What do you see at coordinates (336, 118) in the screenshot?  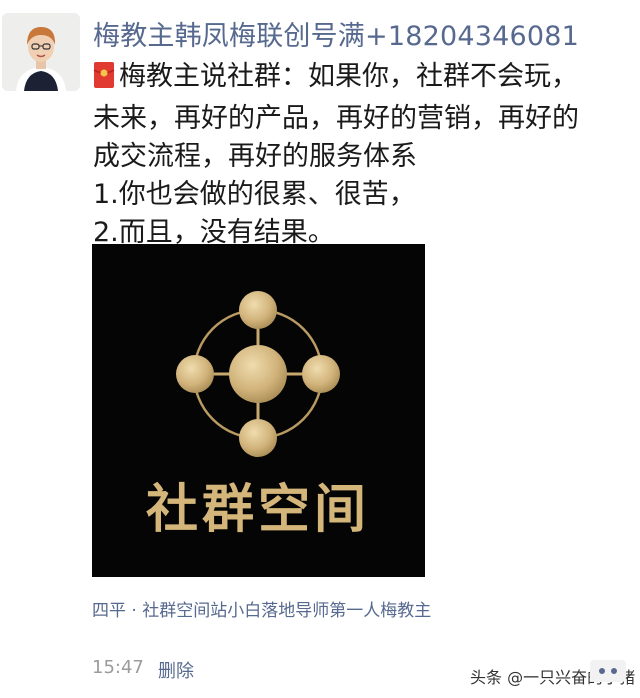 I see `post-content-line-2: 未来，再好的产品，再好的营销，再好的` at bounding box center [336, 118].